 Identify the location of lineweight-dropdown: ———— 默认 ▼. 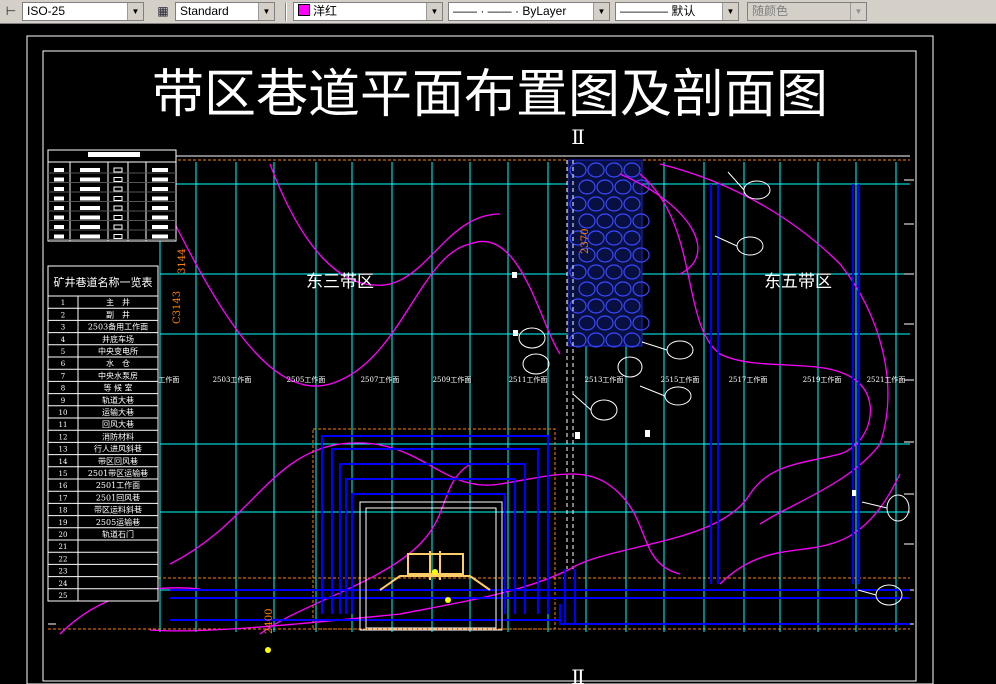
(677, 11).